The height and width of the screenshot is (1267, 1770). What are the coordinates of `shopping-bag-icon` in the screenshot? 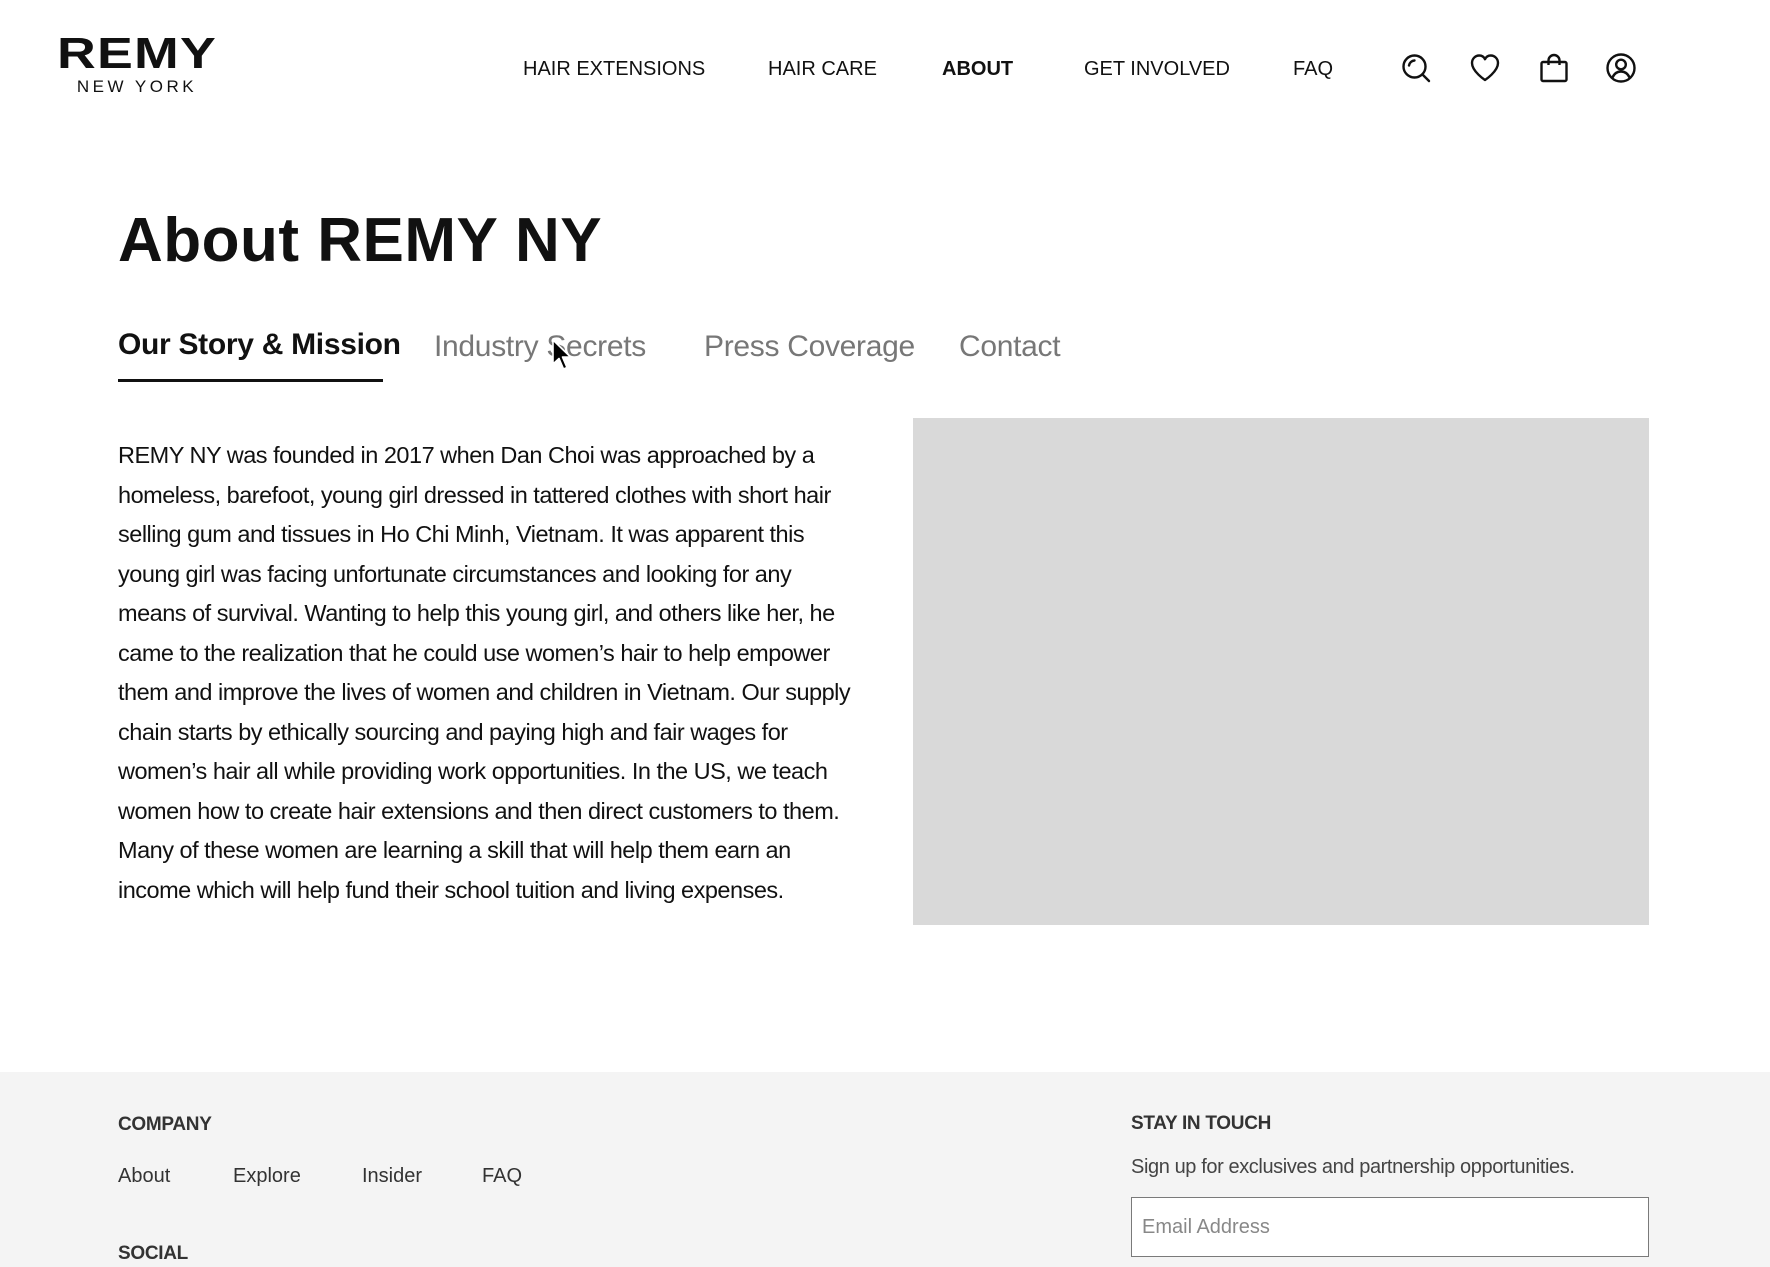 It's located at (1554, 68).